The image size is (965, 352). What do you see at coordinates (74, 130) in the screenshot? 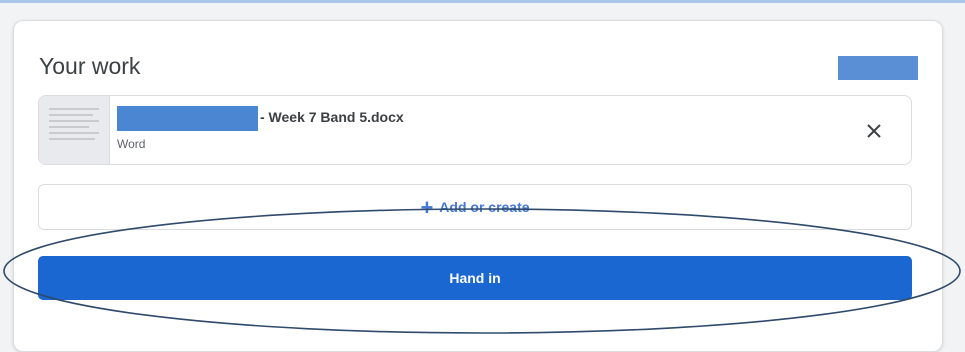
I see `file-thumbnail` at bounding box center [74, 130].